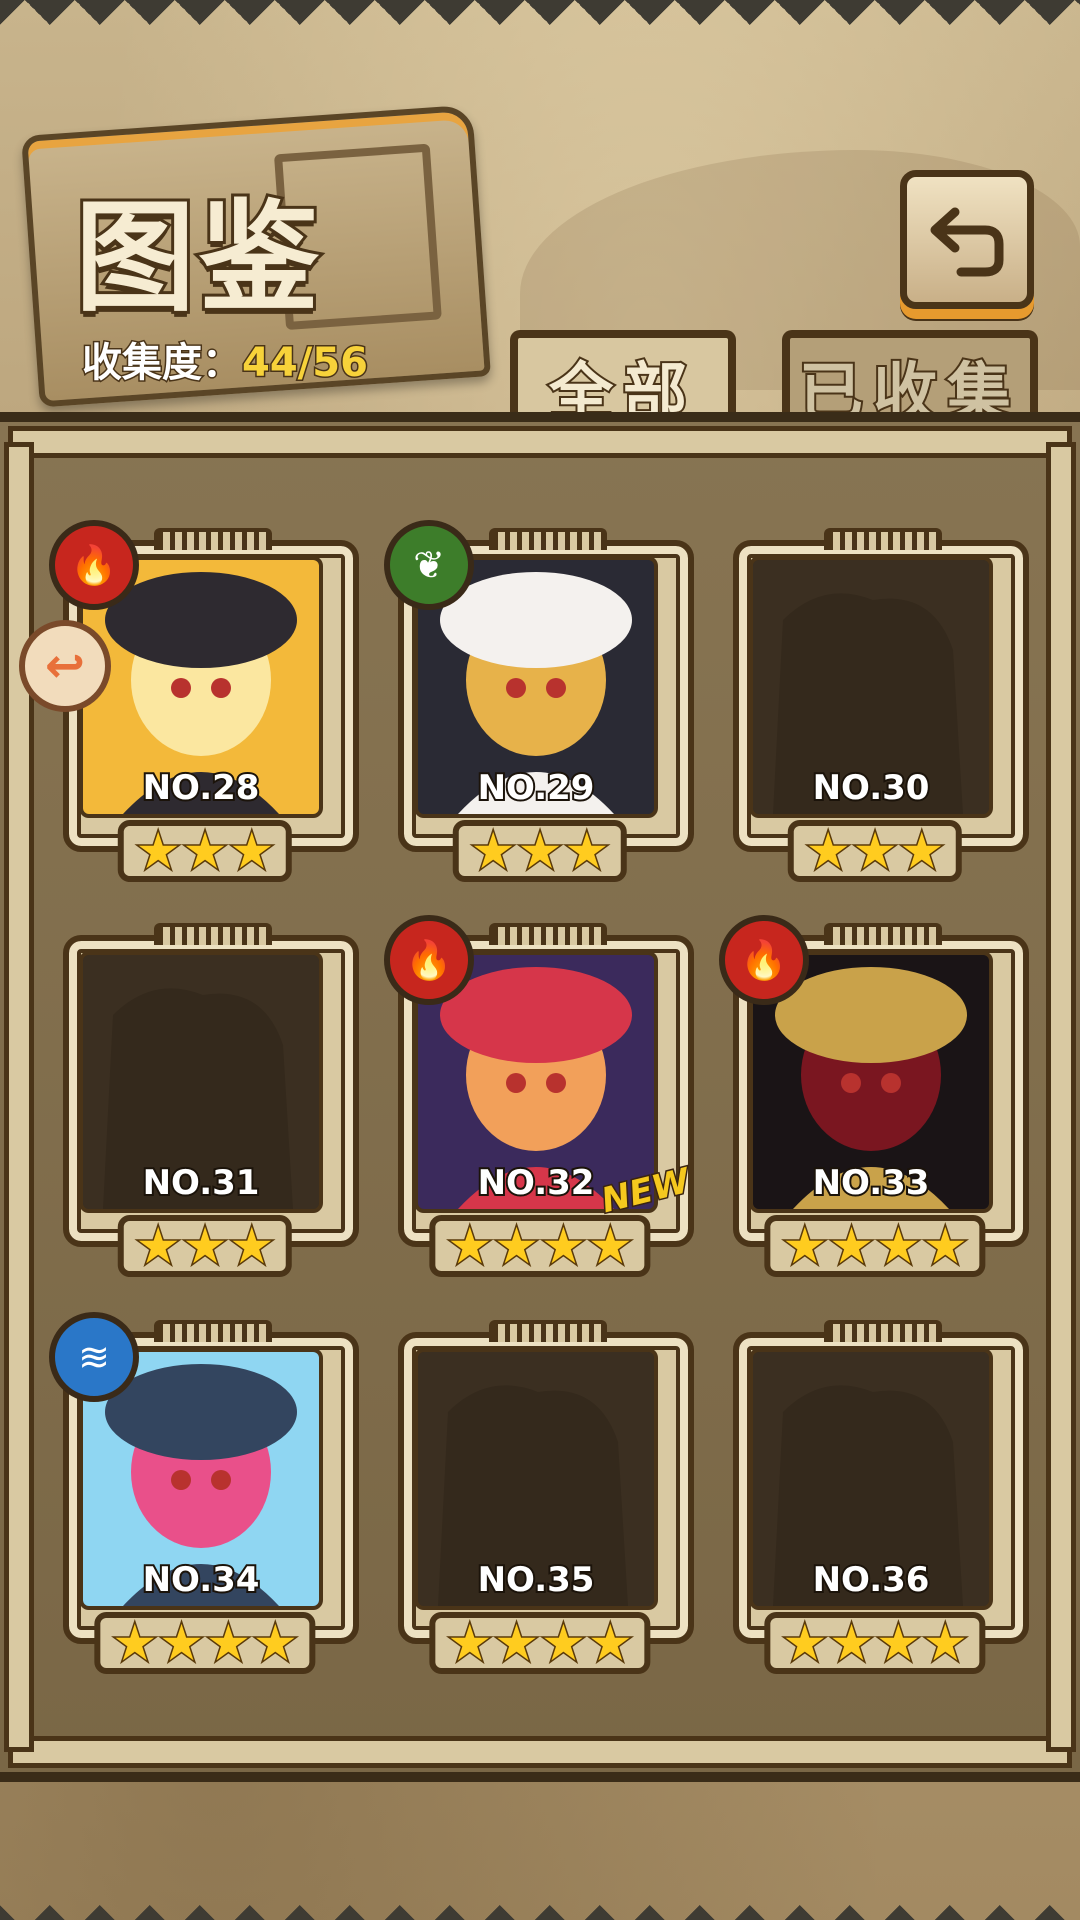  Describe the element at coordinates (201, 1082) in the screenshot. I see `locked-silhouette: NO.31` at that location.